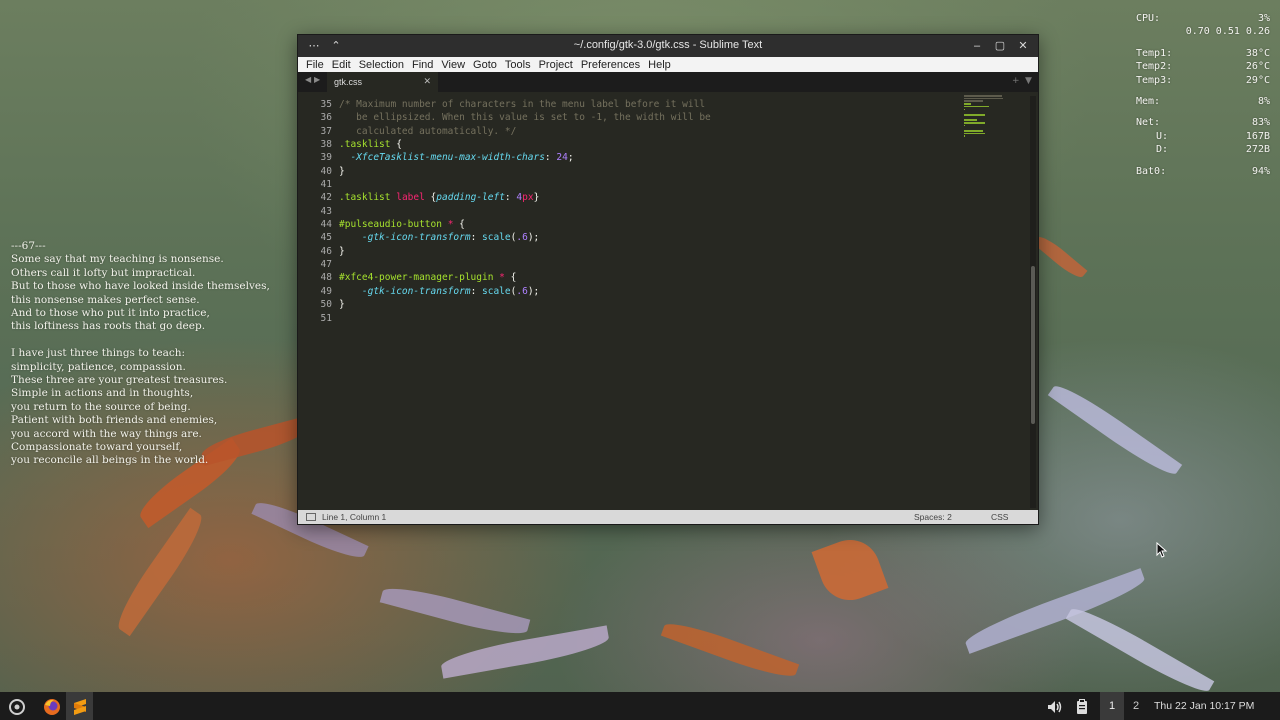 The image size is (1280, 720). What do you see at coordinates (117, 259) in the screenshot?
I see `poem-line: Some say that my teaching is nonsense.` at bounding box center [117, 259].